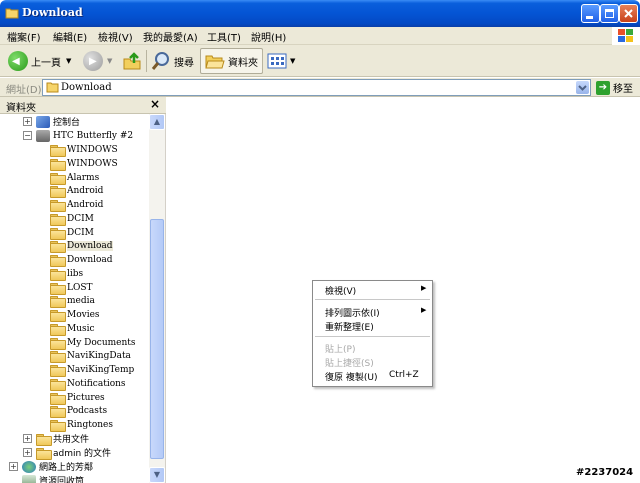 This screenshot has height=483, width=640. Describe the element at coordinates (53, 478) in the screenshot. I see `tree-item-recycle-bin: 資源回收筒` at that location.